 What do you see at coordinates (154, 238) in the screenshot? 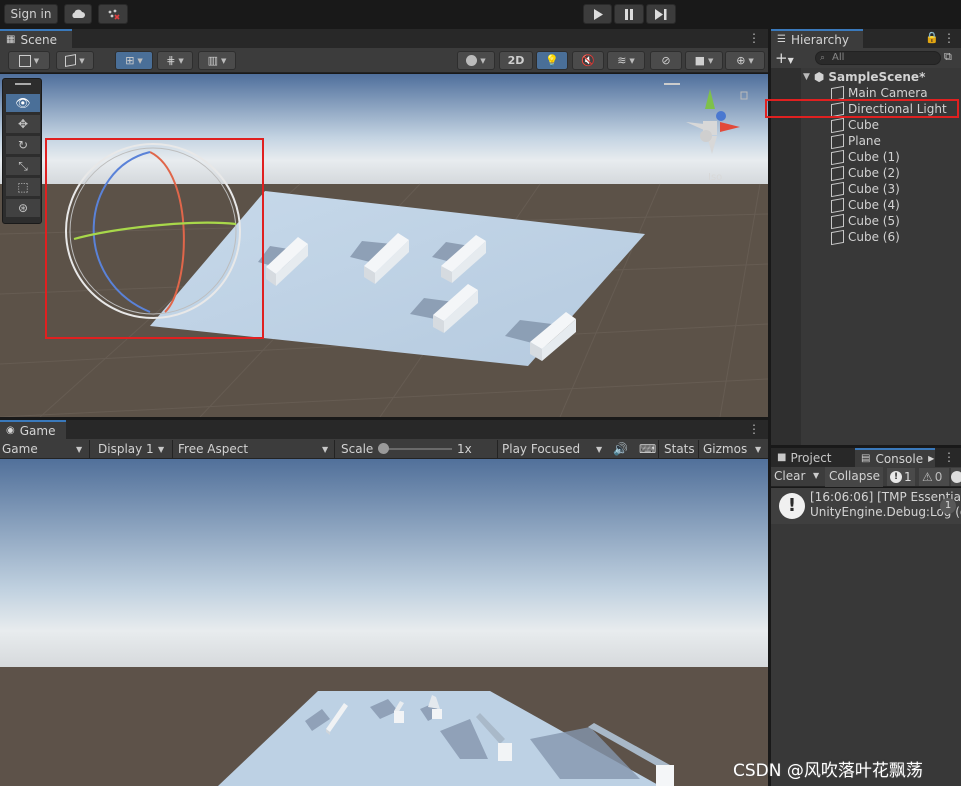
I see `light-gizmo-highlight-box` at bounding box center [154, 238].